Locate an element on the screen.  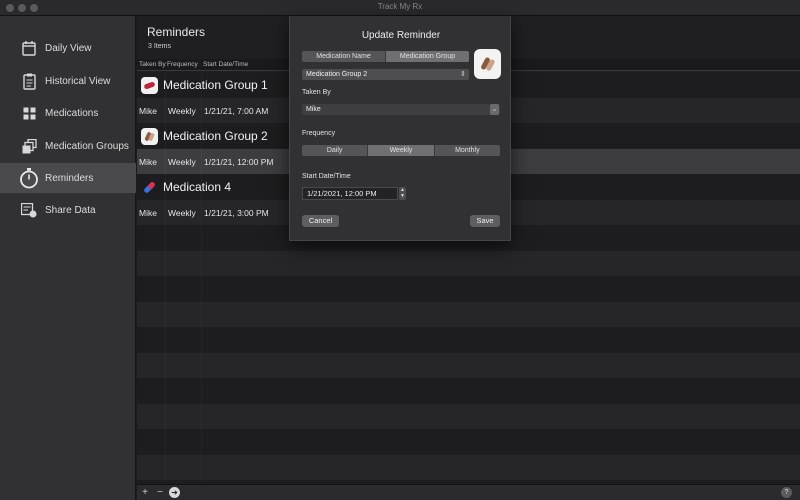
taken-by-select: Mike ⌄ is located at coordinates (401, 109).